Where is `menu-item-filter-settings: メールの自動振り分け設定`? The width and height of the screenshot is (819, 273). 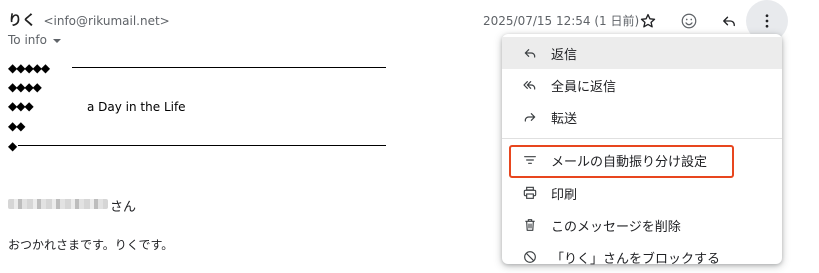 menu-item-filter-settings: メールの自動振り分け設定 is located at coordinates (642, 160).